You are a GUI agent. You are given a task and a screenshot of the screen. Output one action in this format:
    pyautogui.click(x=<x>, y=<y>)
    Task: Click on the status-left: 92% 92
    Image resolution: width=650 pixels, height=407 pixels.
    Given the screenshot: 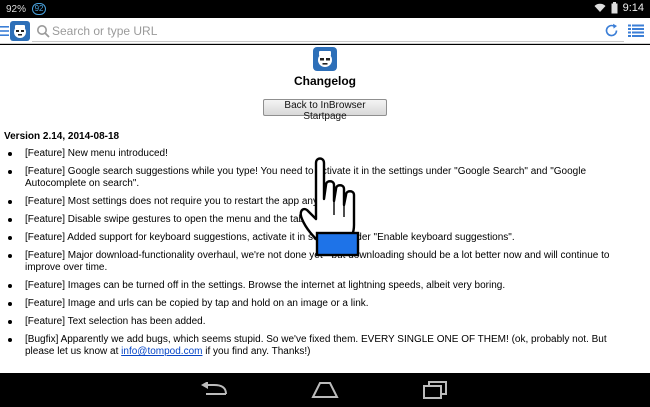 What is the action you would take?
    pyautogui.click(x=26, y=9)
    